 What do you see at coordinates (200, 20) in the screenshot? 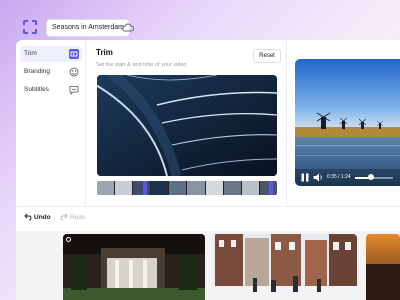
I see `top-bar: Seasons in Amsterdam` at bounding box center [200, 20].